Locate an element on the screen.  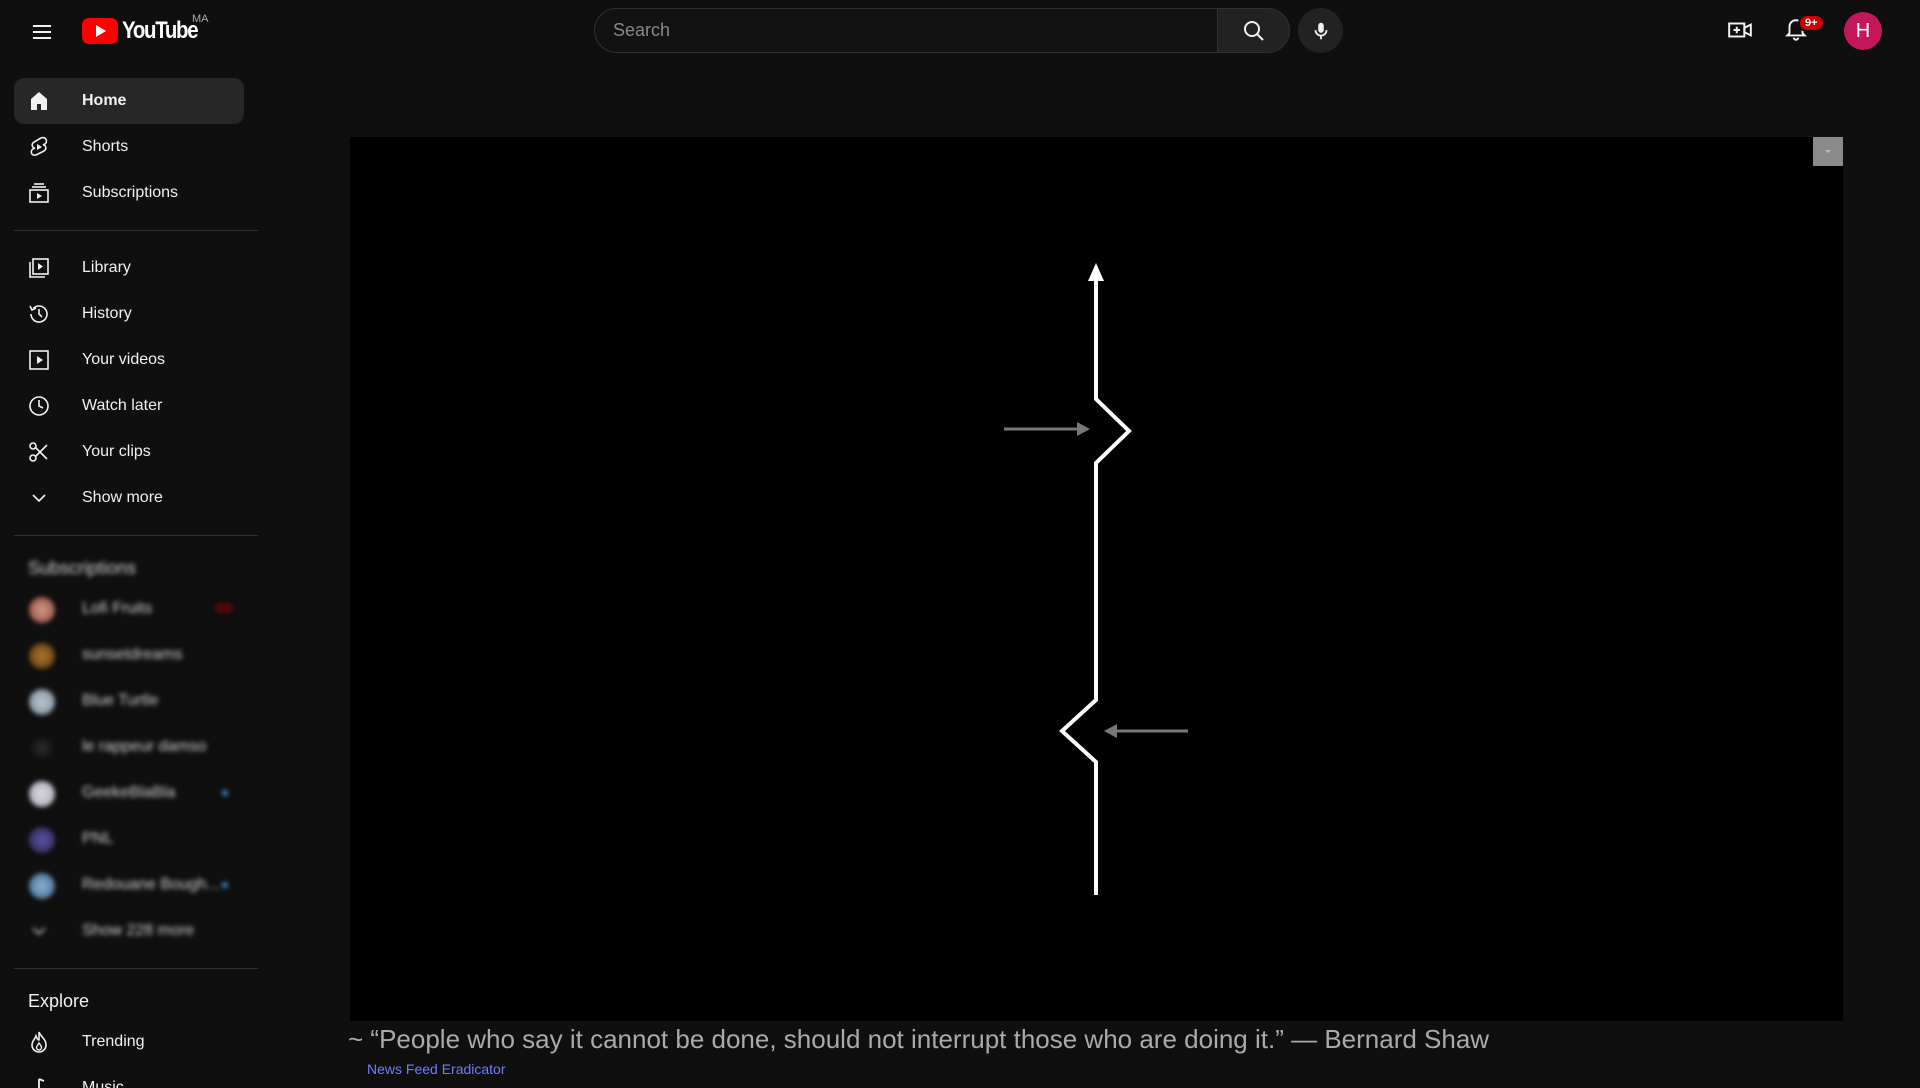
top-bar: YouTube MA 9+ H is located at coordinates (960, 31).